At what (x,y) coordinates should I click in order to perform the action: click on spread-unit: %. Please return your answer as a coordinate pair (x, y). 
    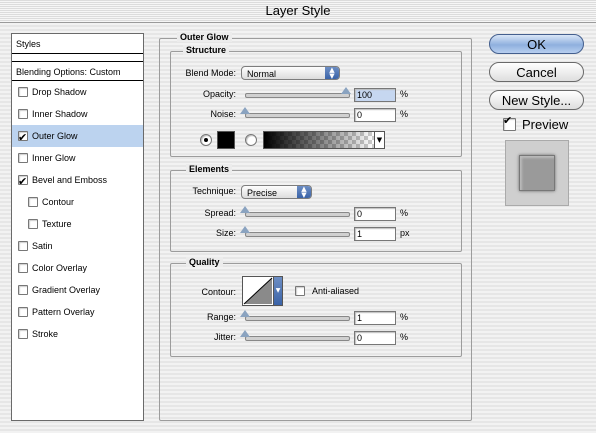
    Looking at the image, I should click on (404, 213).